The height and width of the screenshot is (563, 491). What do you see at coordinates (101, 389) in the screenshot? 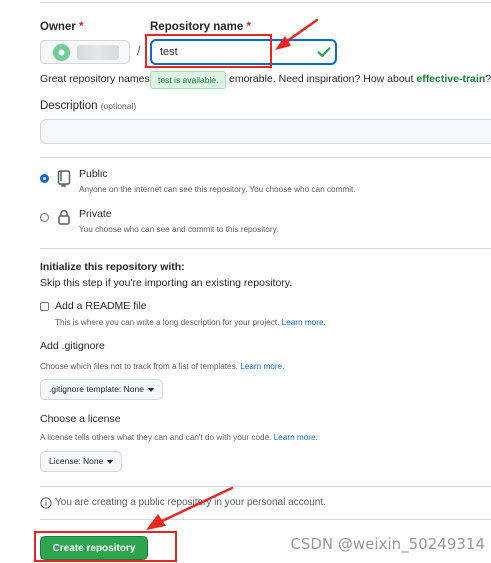
I see `gitignore-select: .gitignore template: None` at bounding box center [101, 389].